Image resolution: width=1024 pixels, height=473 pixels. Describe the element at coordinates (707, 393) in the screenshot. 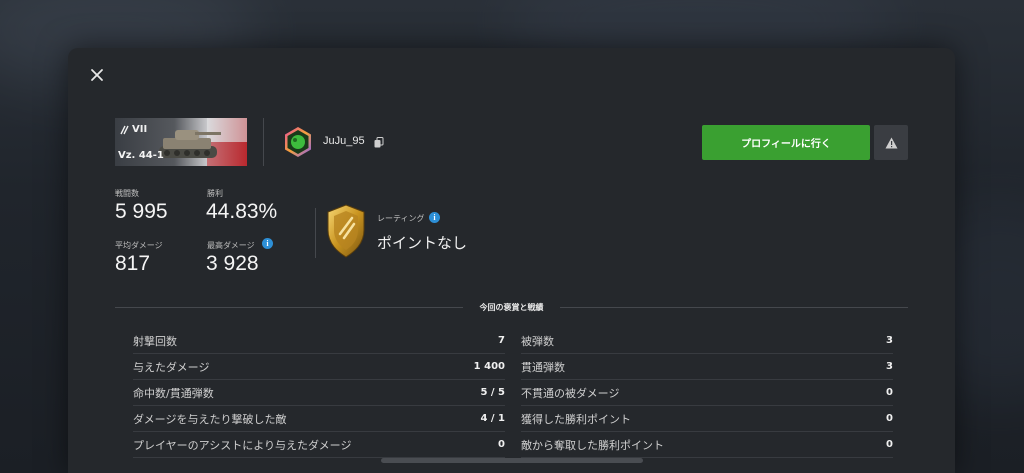

I see `stat-row: 不貫通の被ダメージ 0` at that location.